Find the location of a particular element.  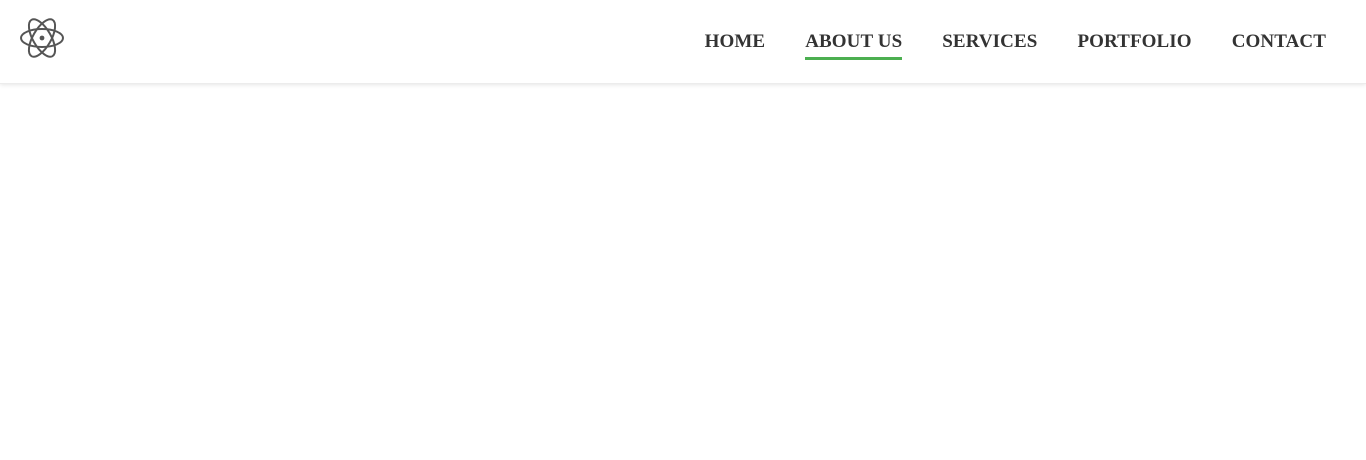

atom-icon is located at coordinates (42, 38).